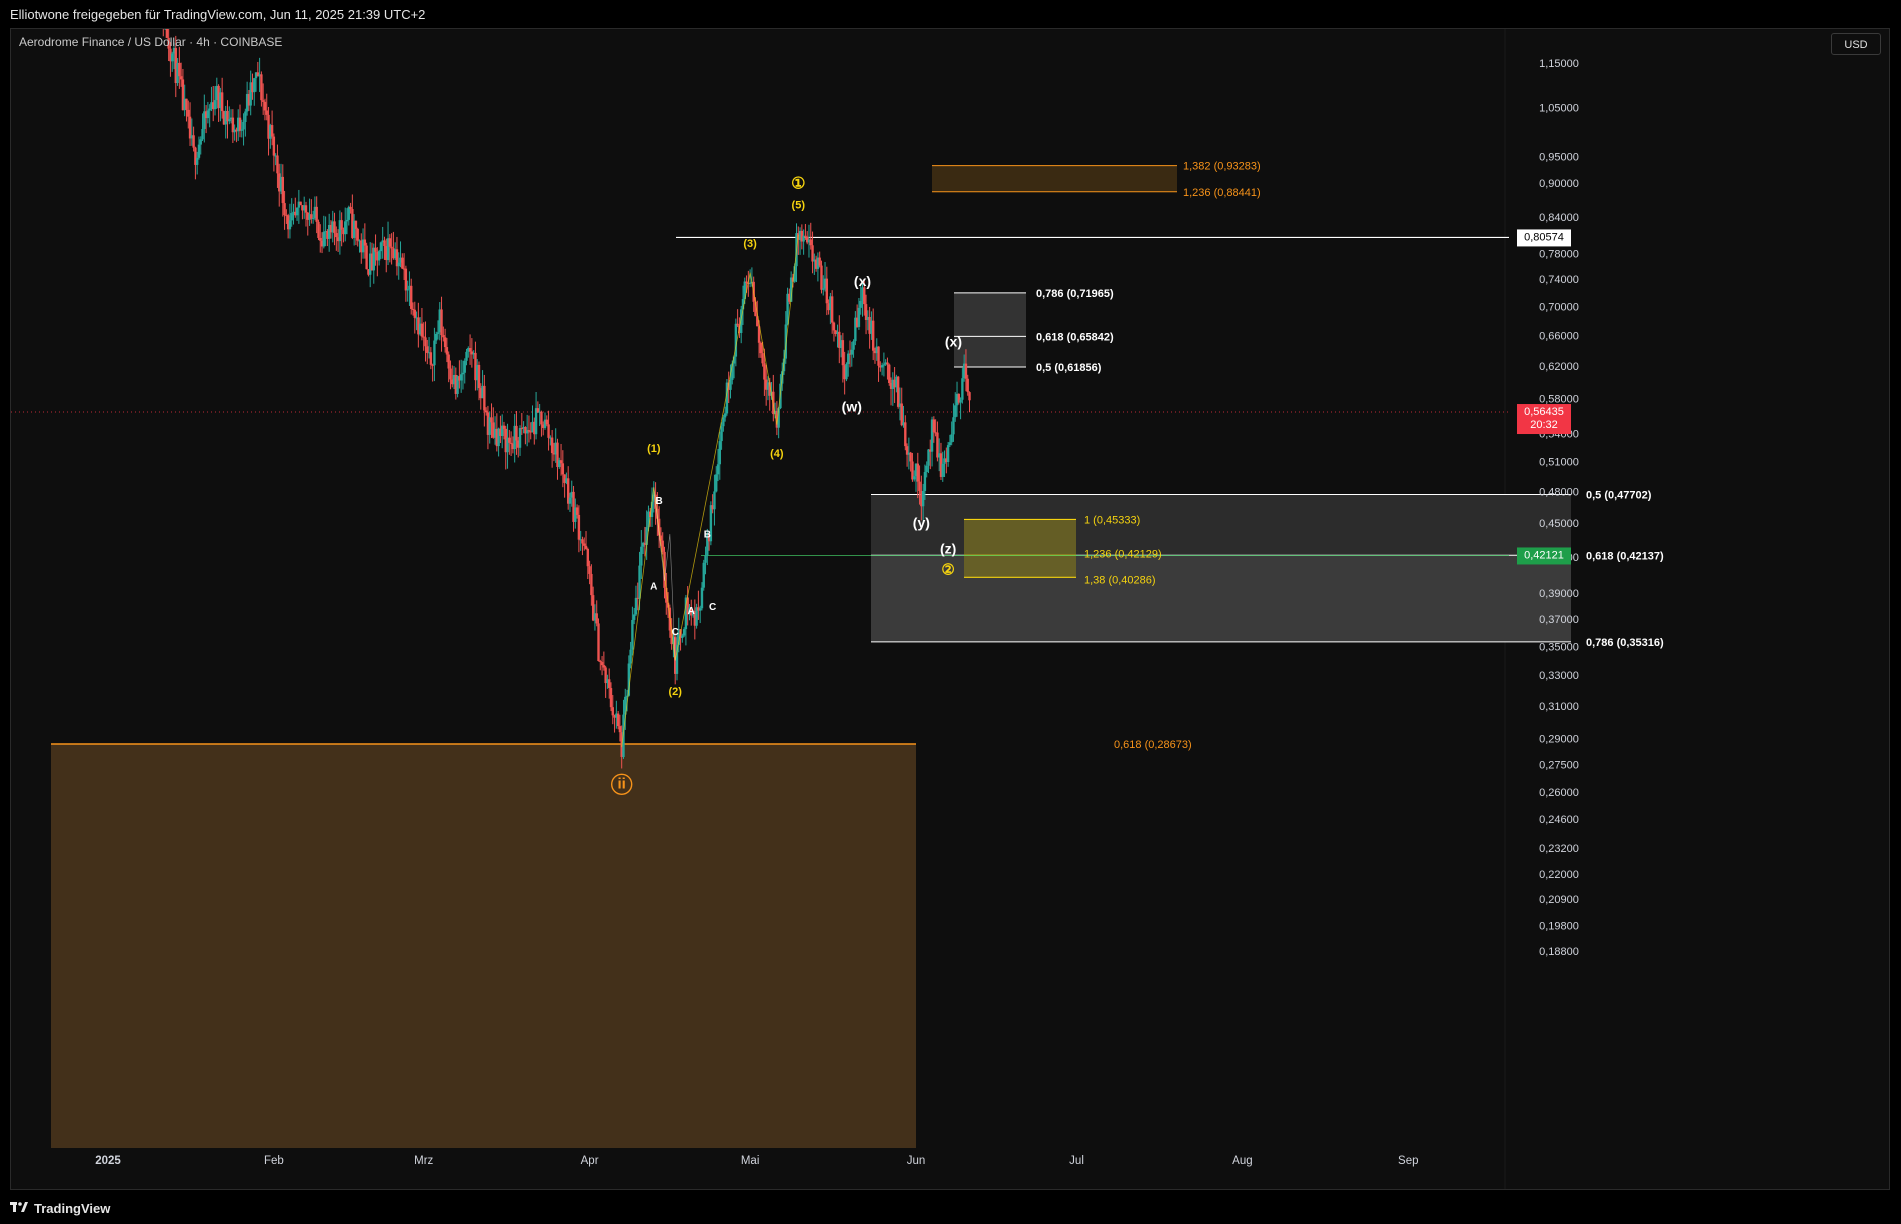 This screenshot has width=1901, height=1224. What do you see at coordinates (675, 632) in the screenshot?
I see `wave-label: C` at bounding box center [675, 632].